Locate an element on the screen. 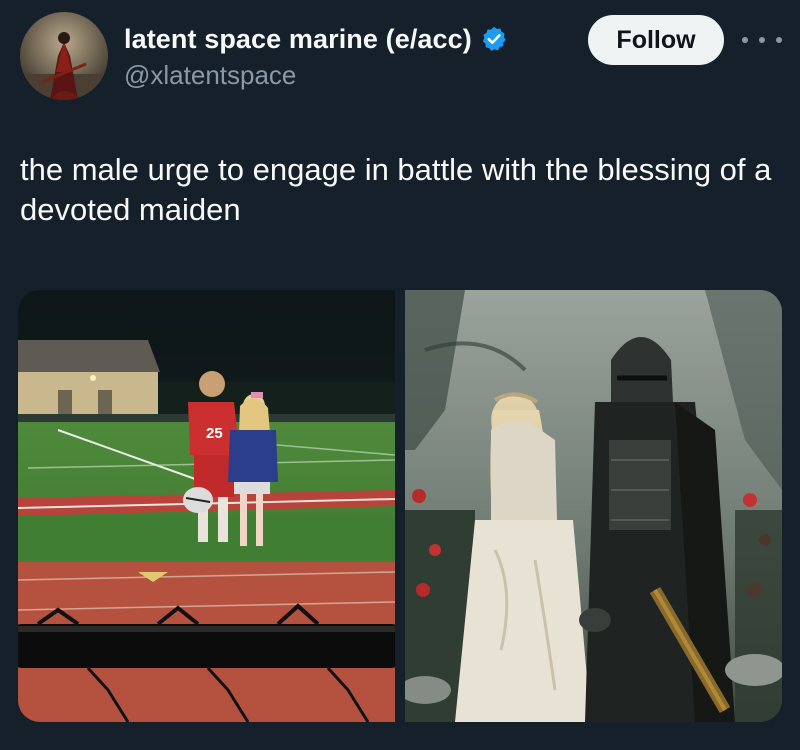 The width and height of the screenshot is (800, 750). more-dots-icon is located at coordinates (762, 40).